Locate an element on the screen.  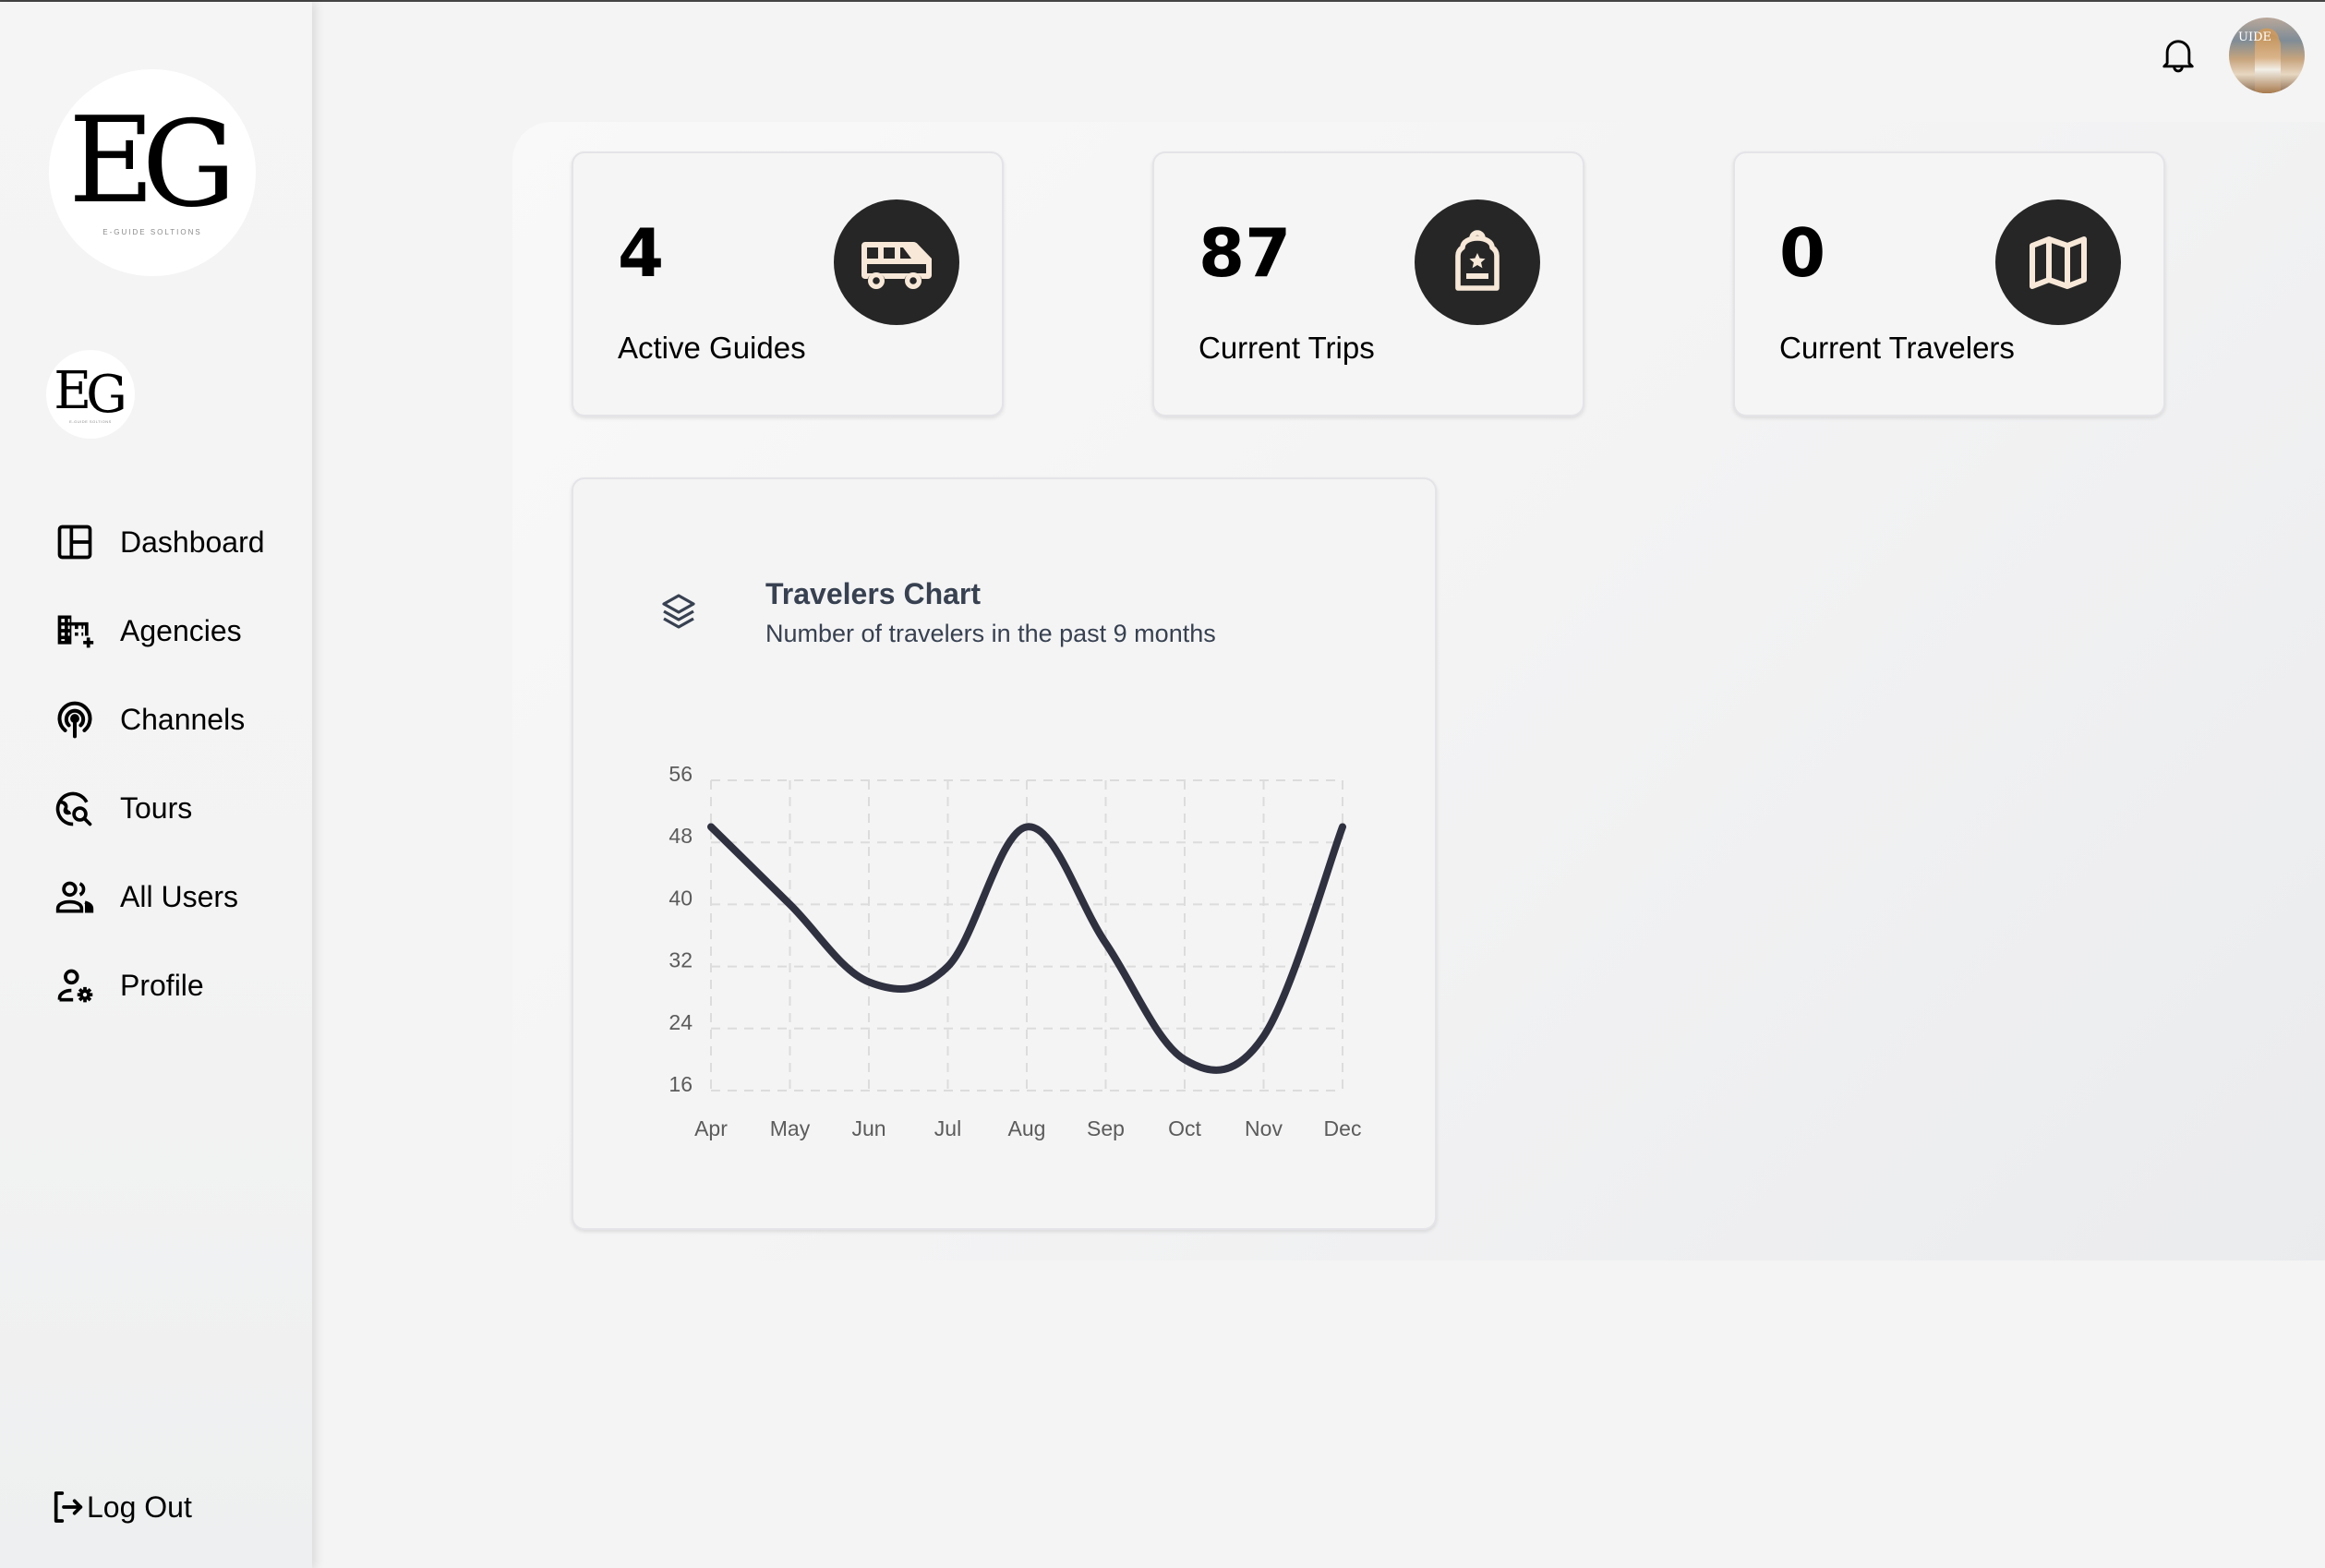
brand-monogram-small: EG is located at coordinates (90, 392).